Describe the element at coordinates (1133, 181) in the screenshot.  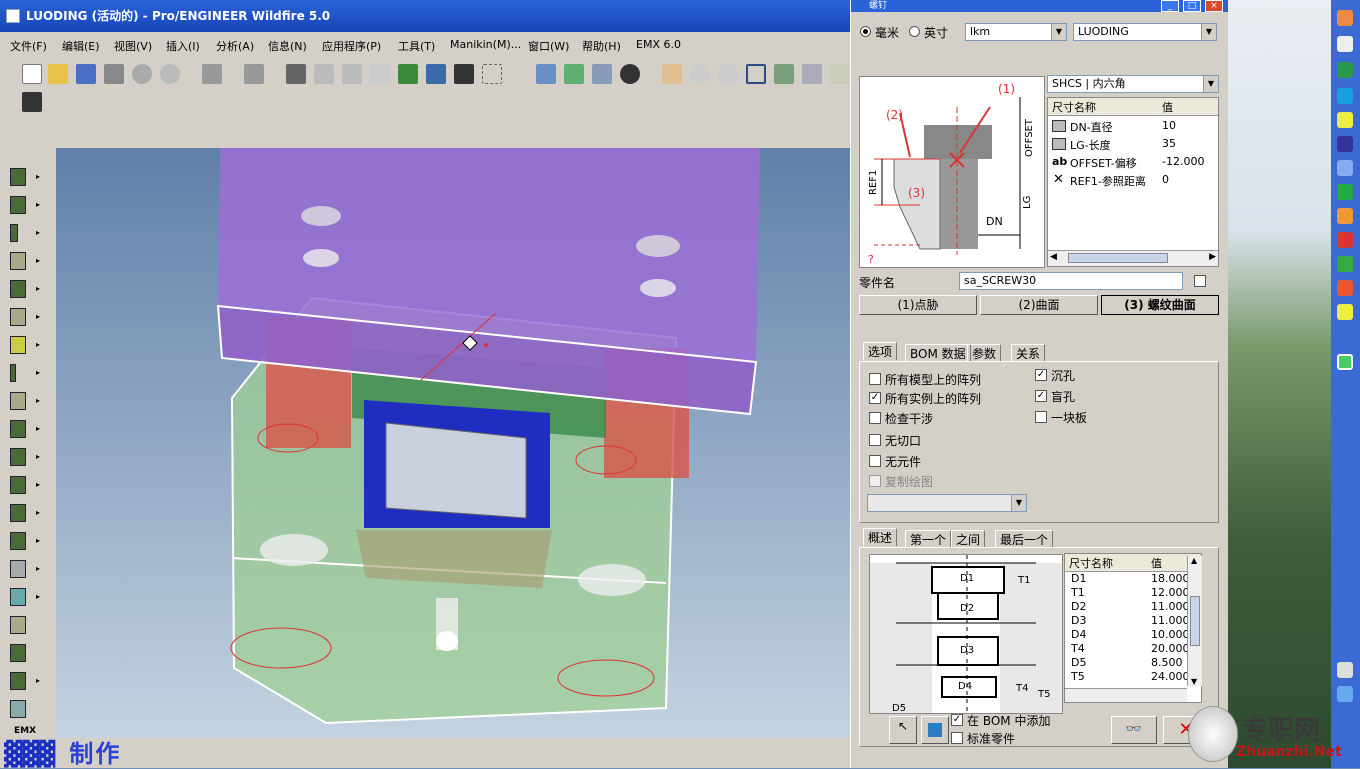
I see `table-row: REF1-参照距离 0 ✕` at that location.